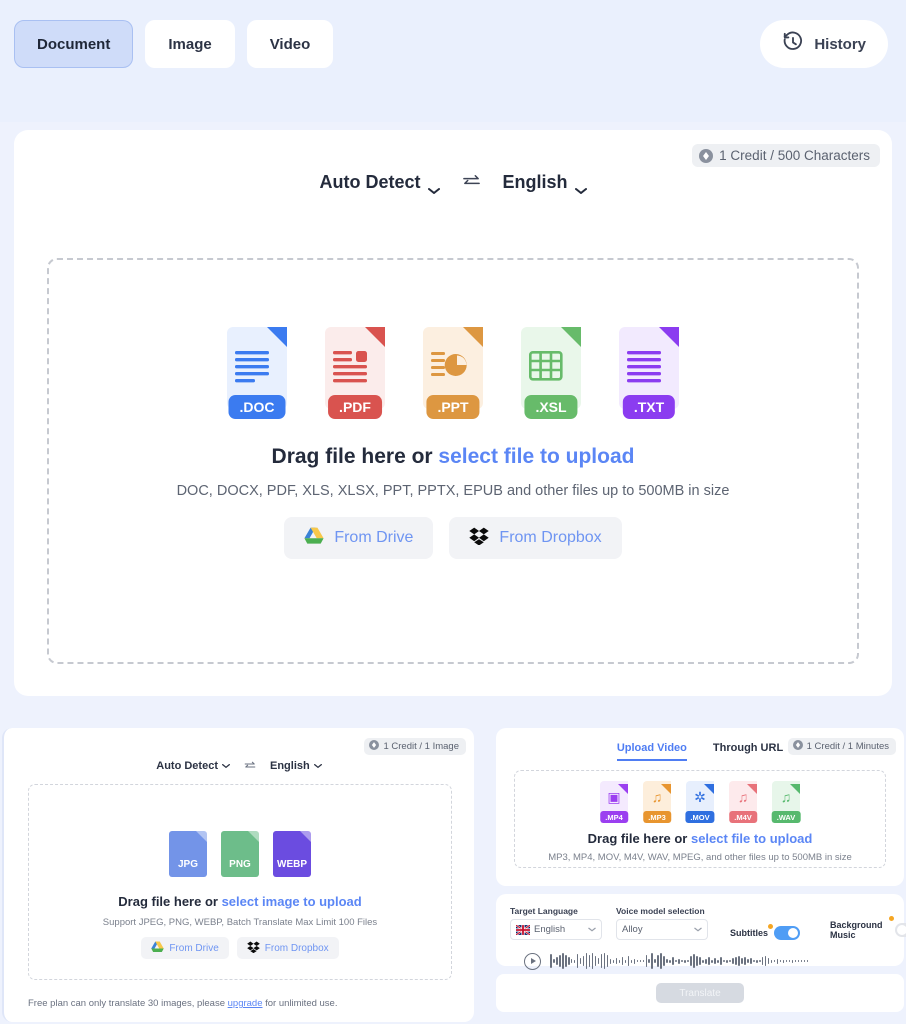 The image size is (906, 1024). I want to click on select-image-link: select image to upload, so click(292, 901).